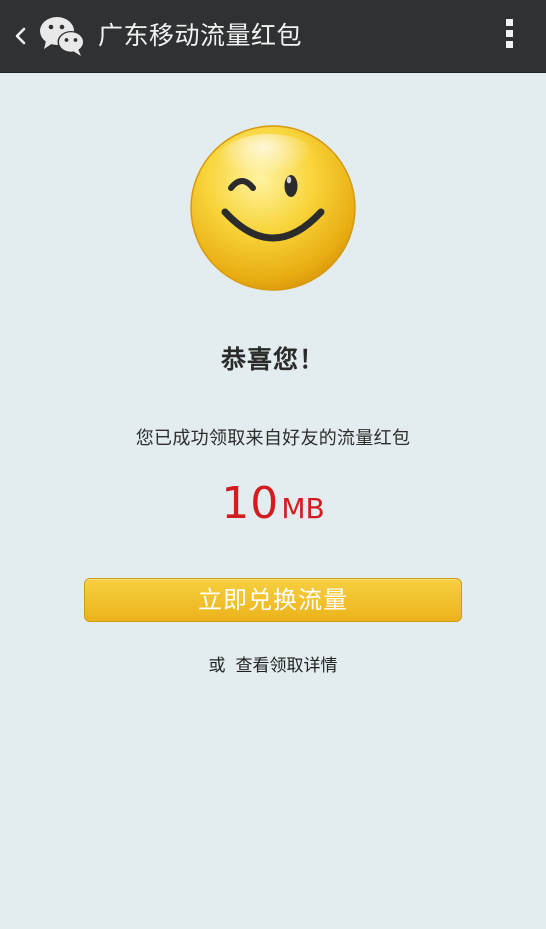 Image resolution: width=546 pixels, height=929 pixels. What do you see at coordinates (273, 208) in the screenshot?
I see `wink-smiley-icon` at bounding box center [273, 208].